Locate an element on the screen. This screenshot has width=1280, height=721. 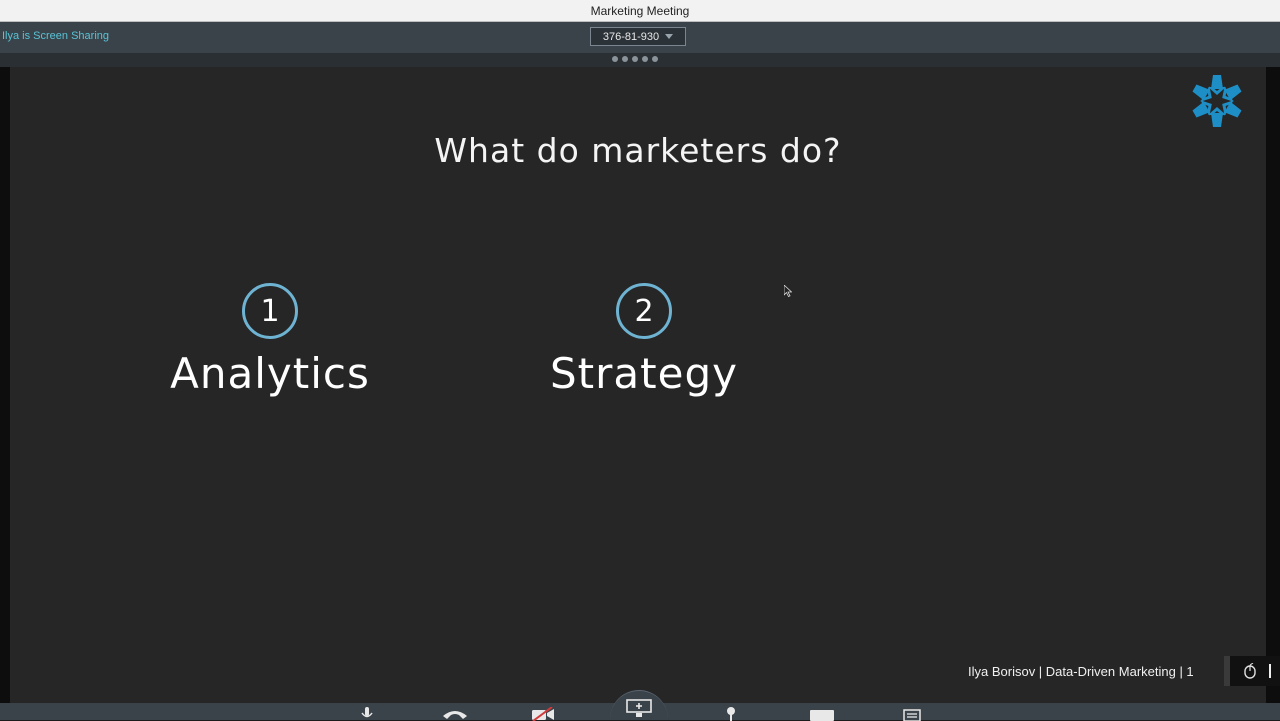
remote-control-panel is located at coordinates (1252, 671).